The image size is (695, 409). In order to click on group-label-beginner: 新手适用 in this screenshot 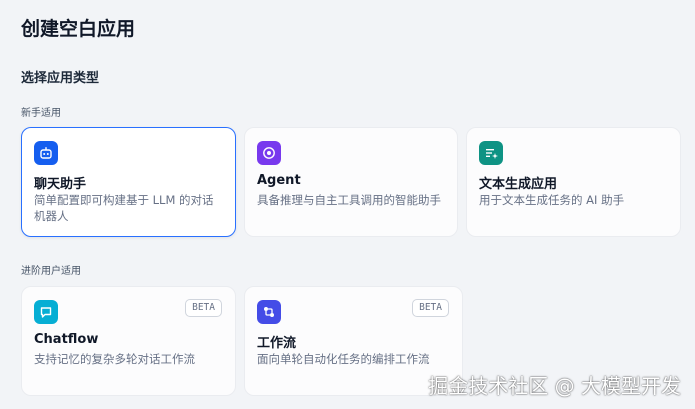, I will do `click(41, 113)`.